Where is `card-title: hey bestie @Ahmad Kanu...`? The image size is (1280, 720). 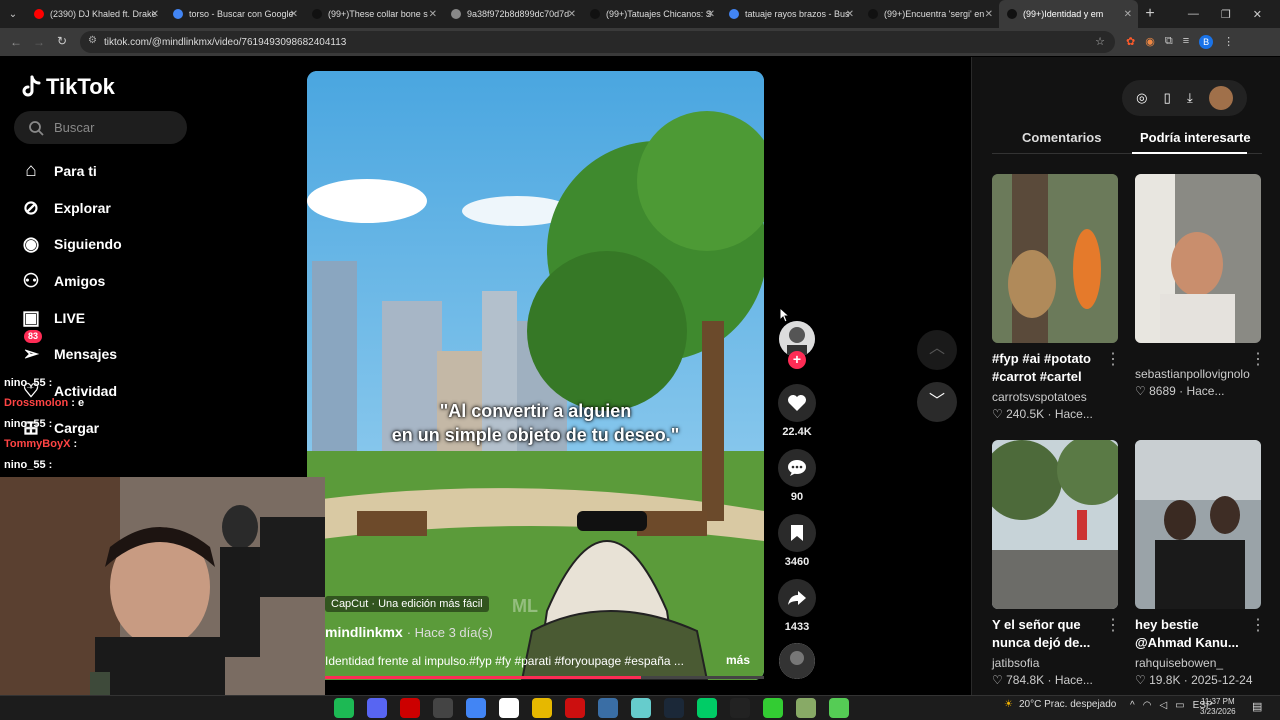 card-title: hey bestie @Ahmad Kanu... is located at coordinates (1190, 634).